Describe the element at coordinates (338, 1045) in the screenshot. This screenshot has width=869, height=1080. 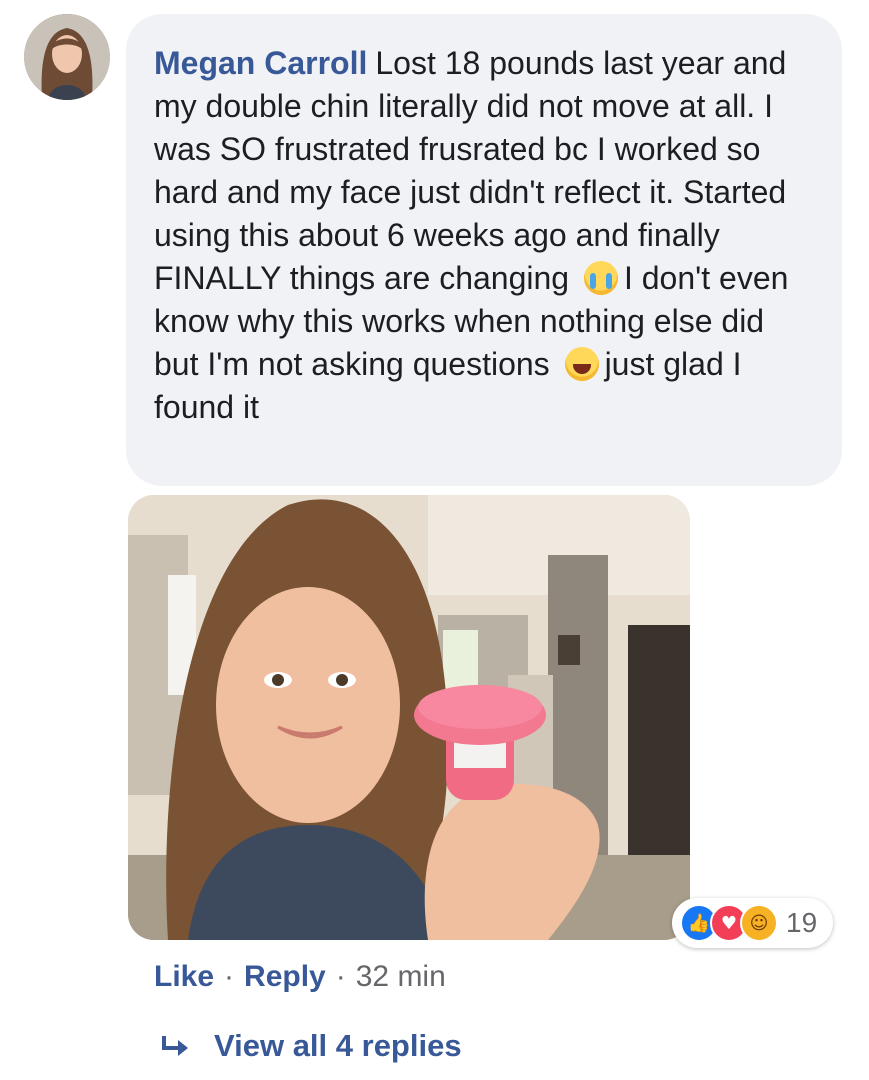
I see `view-replies-label: View all 4 replies` at that location.